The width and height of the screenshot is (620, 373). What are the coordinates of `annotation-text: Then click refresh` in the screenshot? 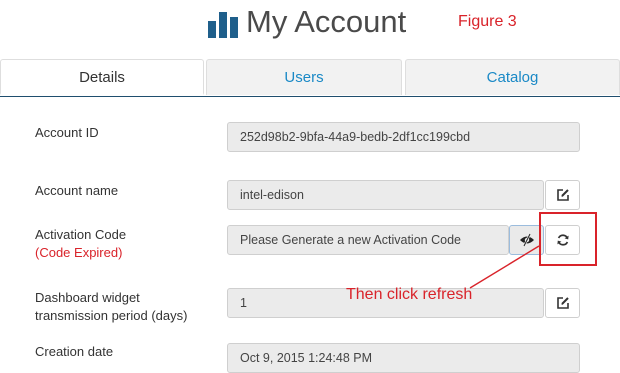 It's located at (409, 294).